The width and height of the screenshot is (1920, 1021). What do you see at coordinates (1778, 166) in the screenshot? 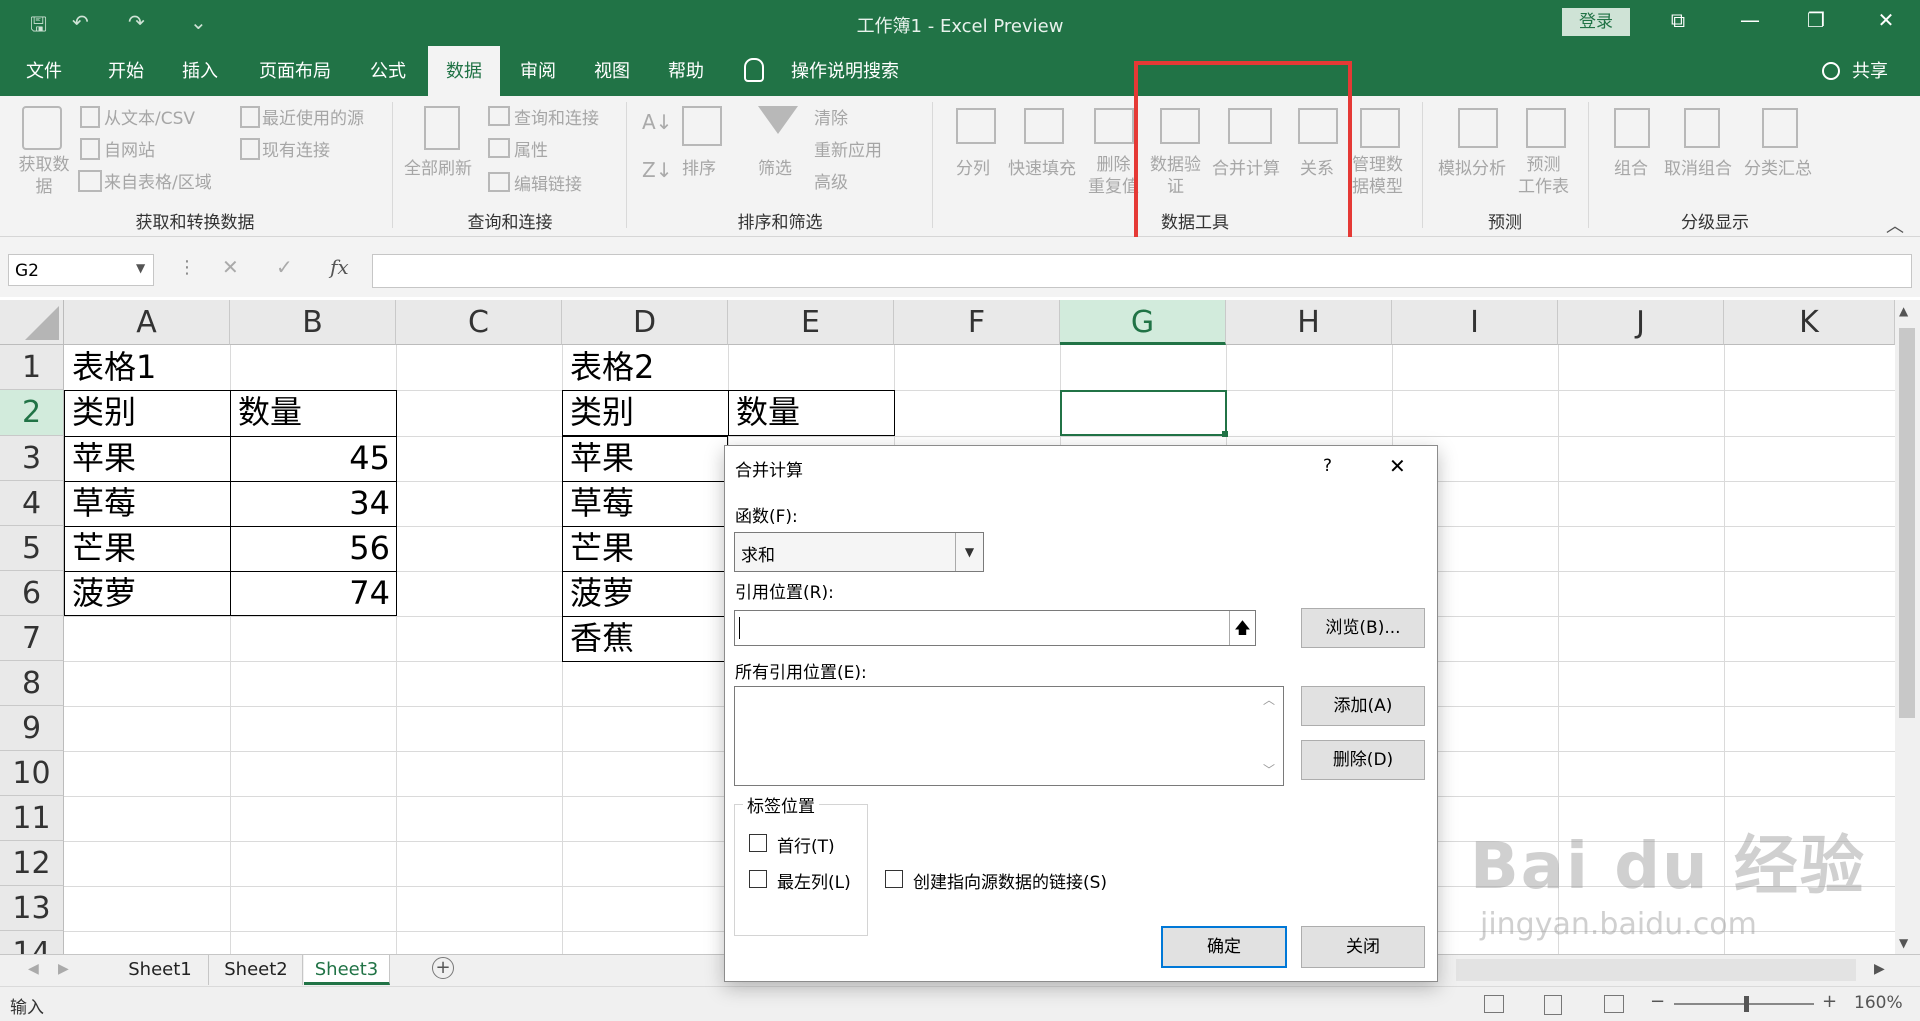
I see `subtotal-button: 分类汇总` at bounding box center [1778, 166].